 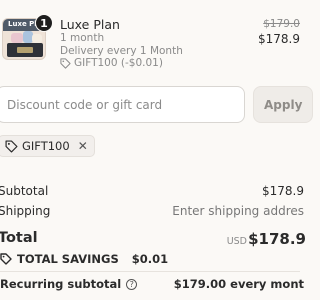 What do you see at coordinates (121, 51) in the screenshot?
I see `product-delivery: Delivery every 1 Month` at bounding box center [121, 51].